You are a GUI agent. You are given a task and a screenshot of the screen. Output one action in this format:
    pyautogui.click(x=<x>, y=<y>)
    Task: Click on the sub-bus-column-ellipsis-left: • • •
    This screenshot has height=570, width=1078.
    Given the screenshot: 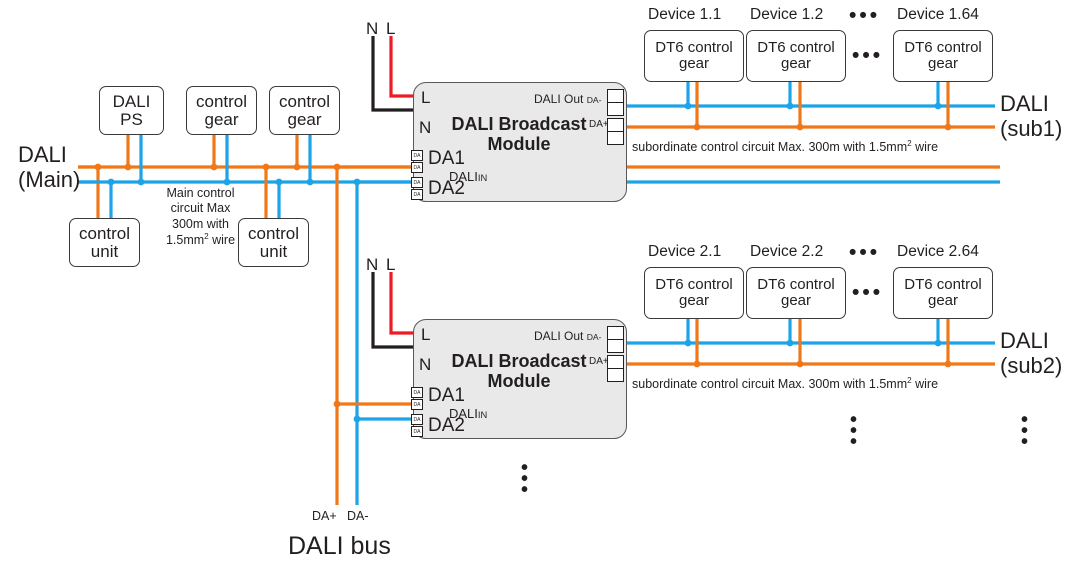 What is the action you would take?
    pyautogui.click(x=854, y=431)
    